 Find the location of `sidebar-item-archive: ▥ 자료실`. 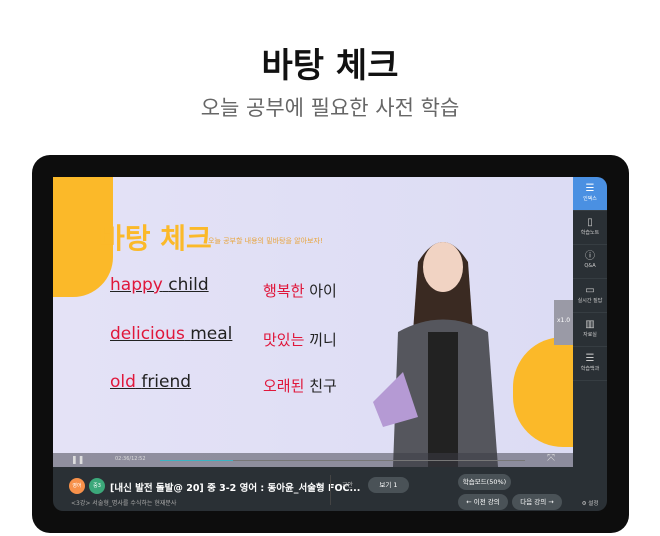

sidebar-item-archive: ▥ 자료실 is located at coordinates (590, 330).